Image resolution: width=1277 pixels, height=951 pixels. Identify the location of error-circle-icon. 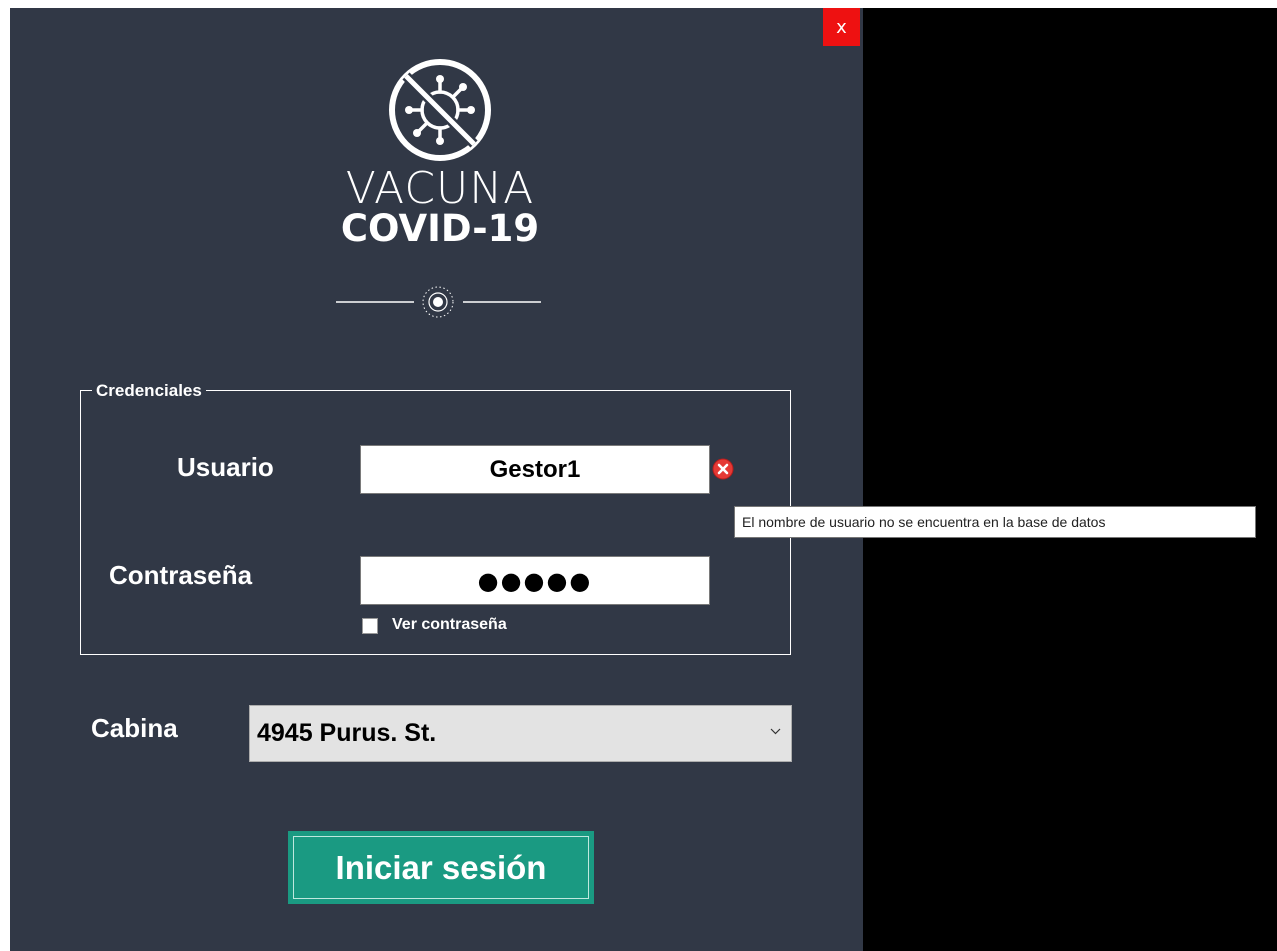
(723, 469).